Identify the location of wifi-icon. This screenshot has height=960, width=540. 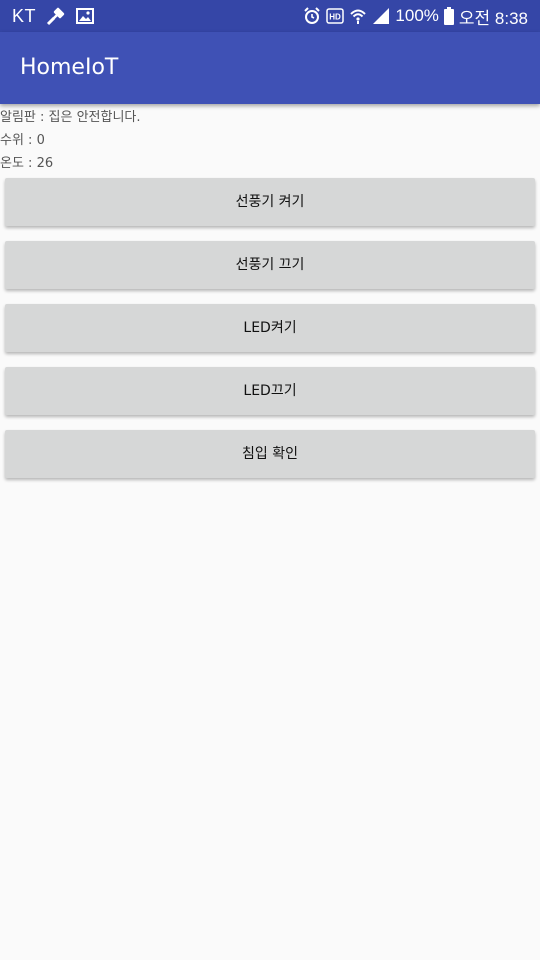
(358, 16).